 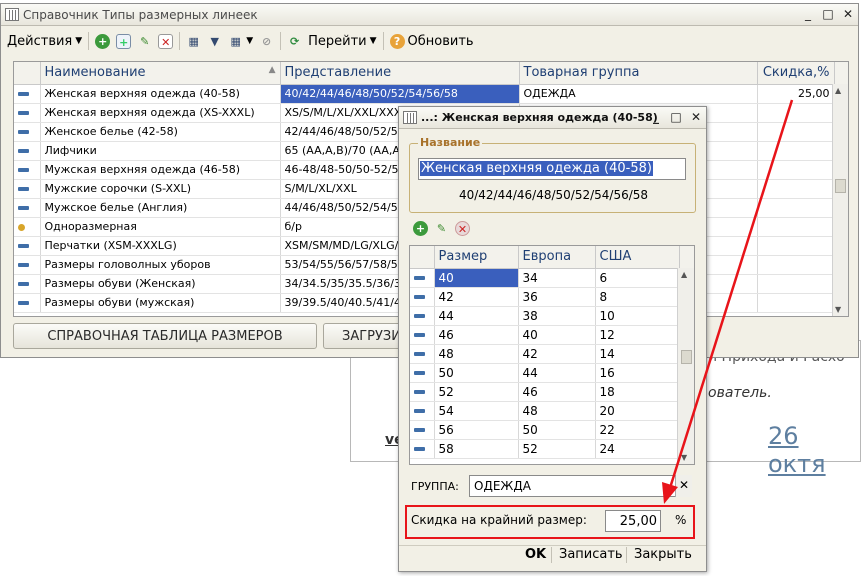 I want to click on annotation-arrow, so click(x=728, y=301).